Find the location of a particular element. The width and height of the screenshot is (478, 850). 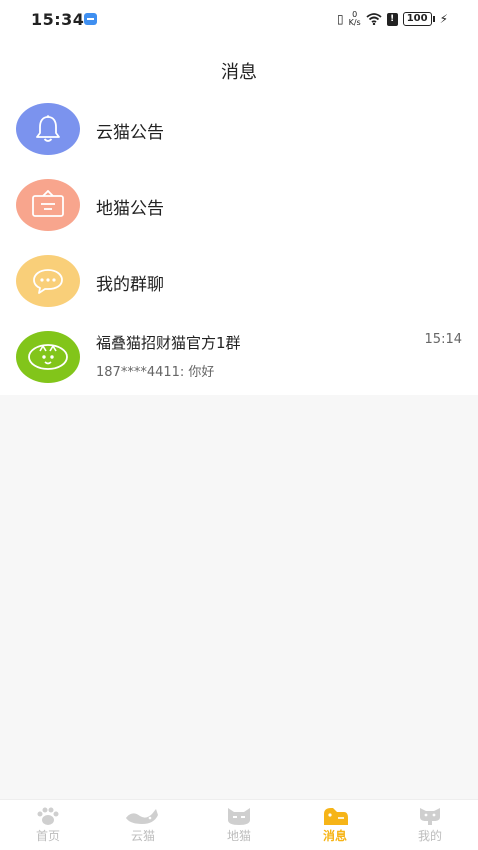

bottom-tab-bar: 首页 云猫 地猫 消息 我的 is located at coordinates (239, 824).